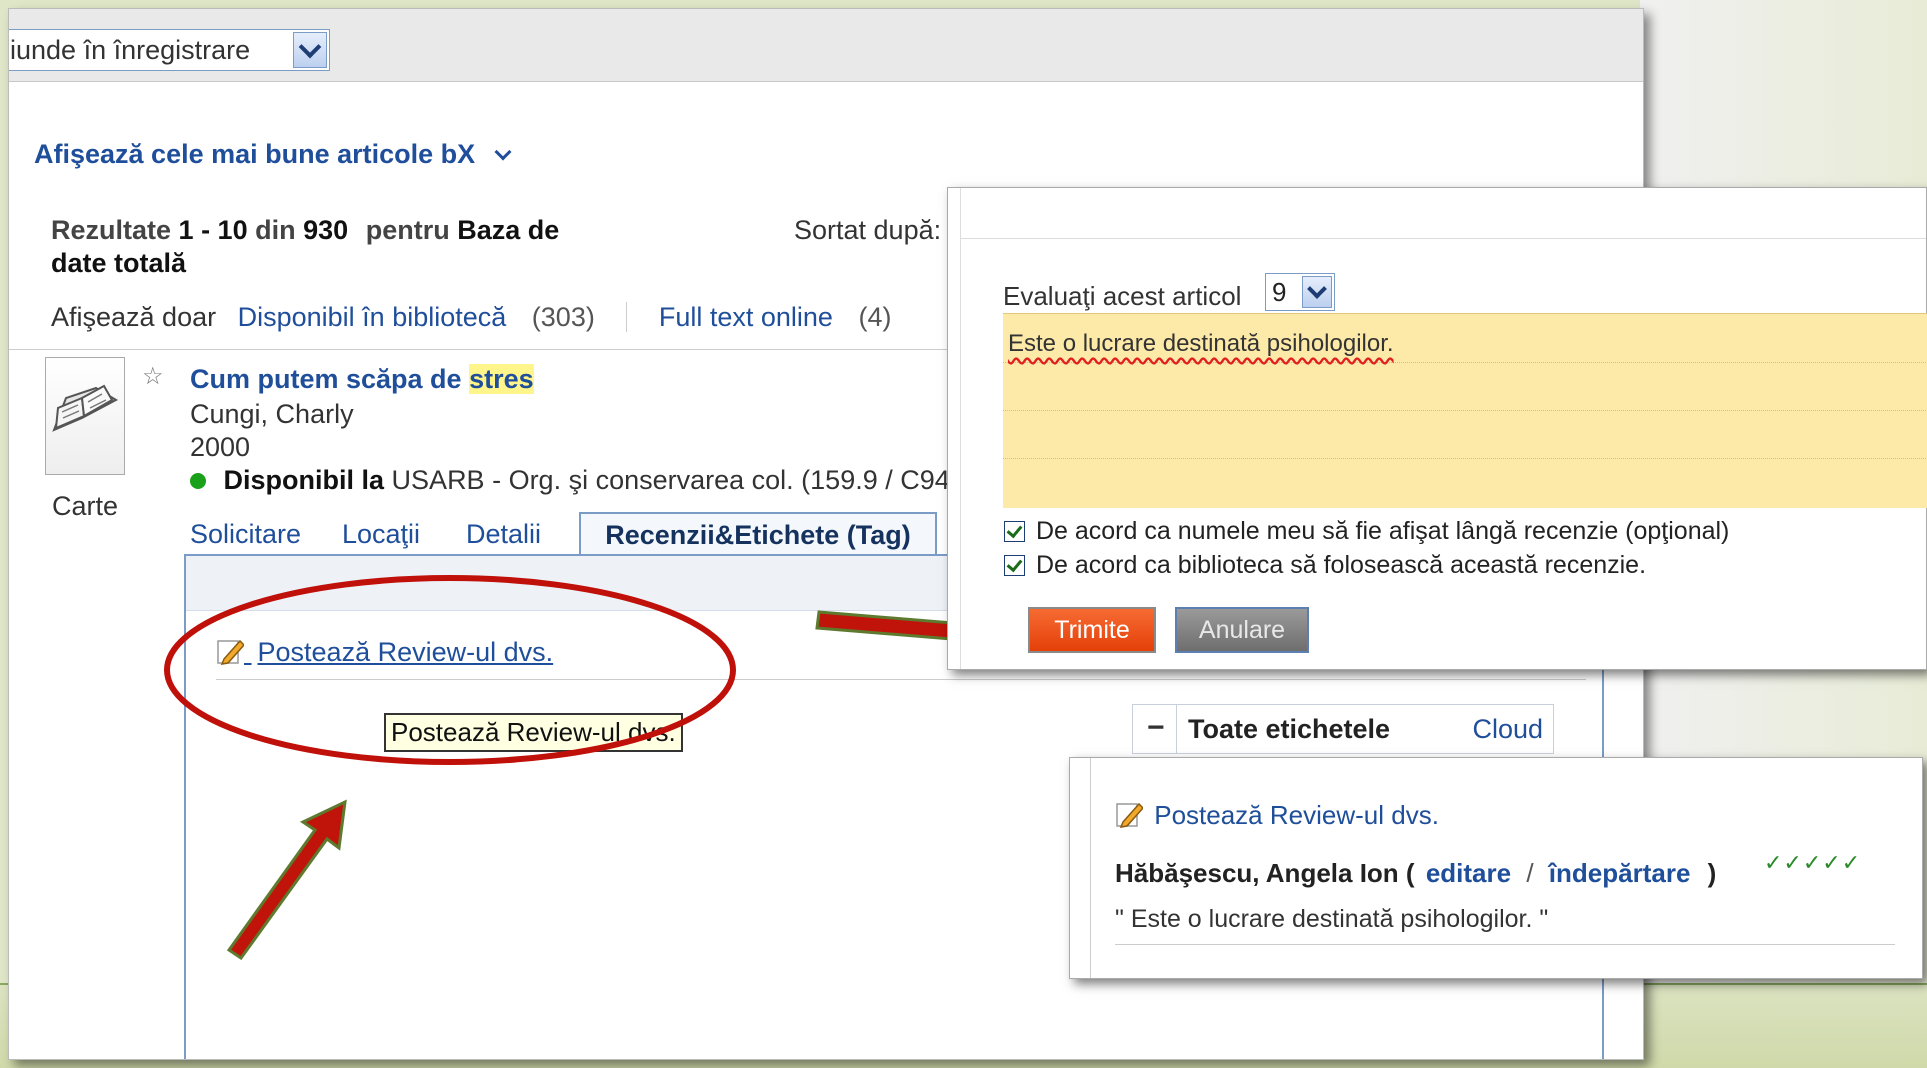 Image resolution: width=1927 pixels, height=1068 pixels. I want to click on best-articles-toggle: Afişează cele mai bune articole bX, so click(273, 154).